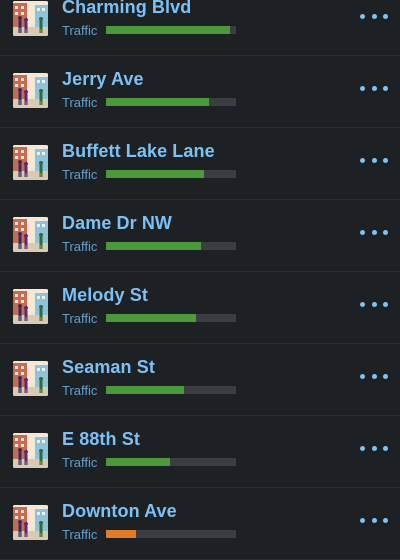 Image resolution: width=400 pixels, height=560 pixels. I want to click on street-name: Dame Dr NW, so click(117, 223).